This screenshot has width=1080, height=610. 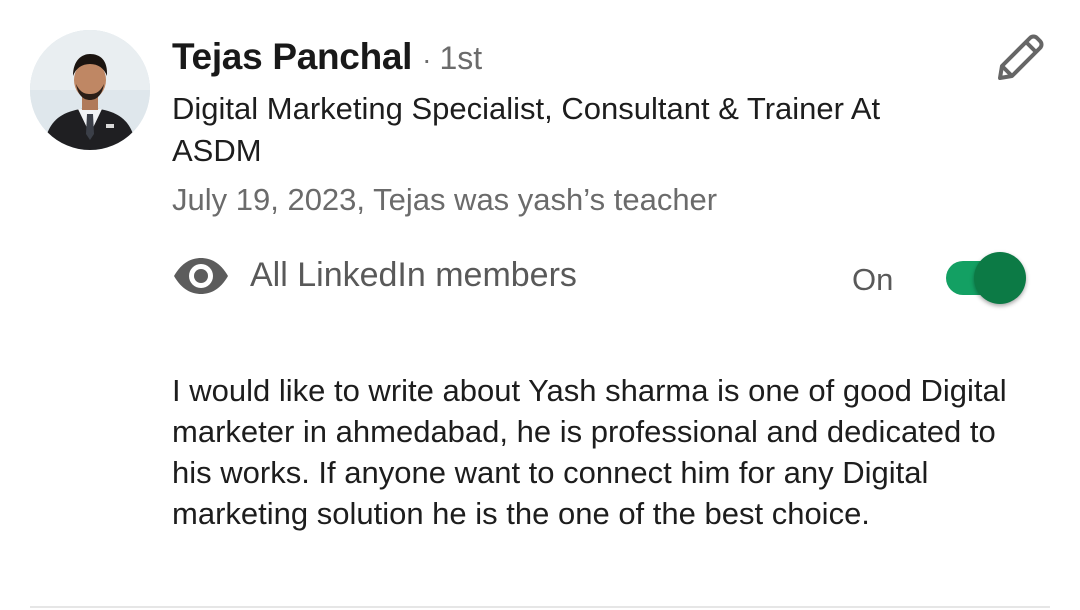 I want to click on visibility-label: All LinkedIn members, so click(x=413, y=275).